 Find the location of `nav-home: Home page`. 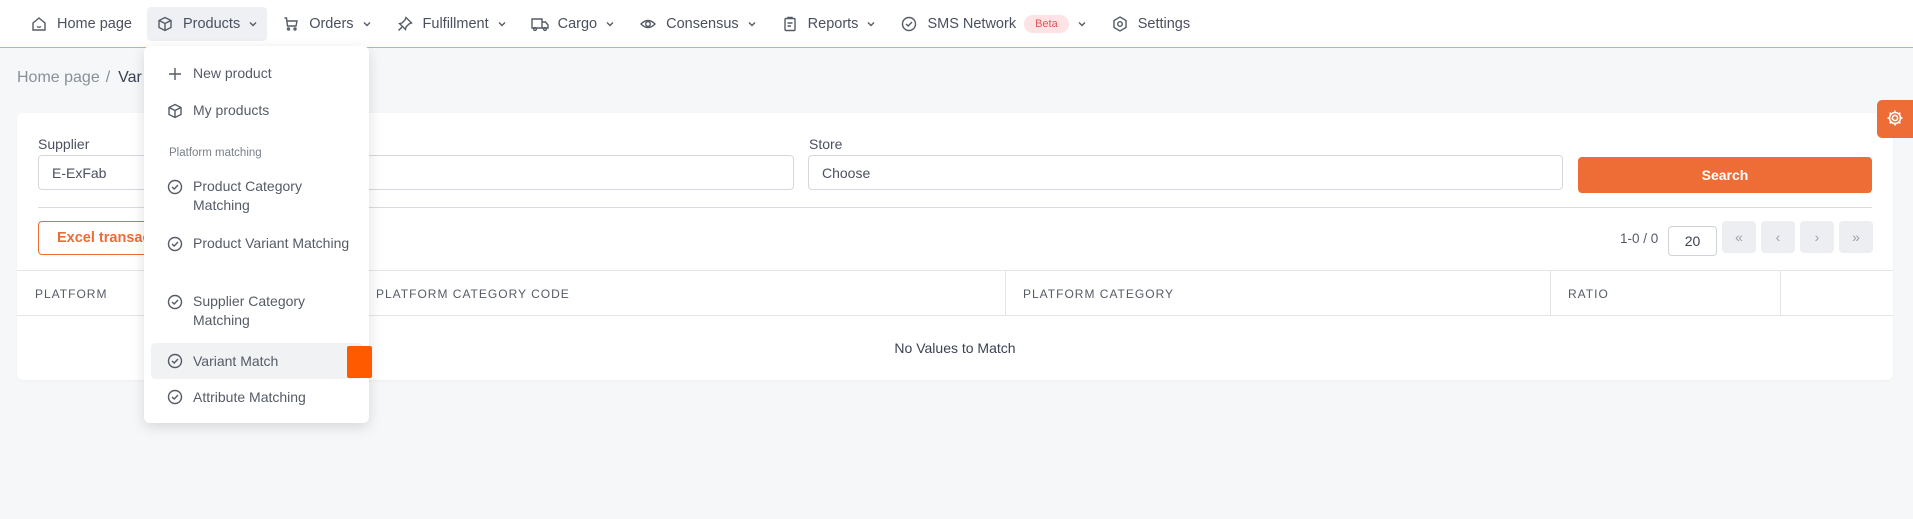

nav-home: Home page is located at coordinates (81, 24).